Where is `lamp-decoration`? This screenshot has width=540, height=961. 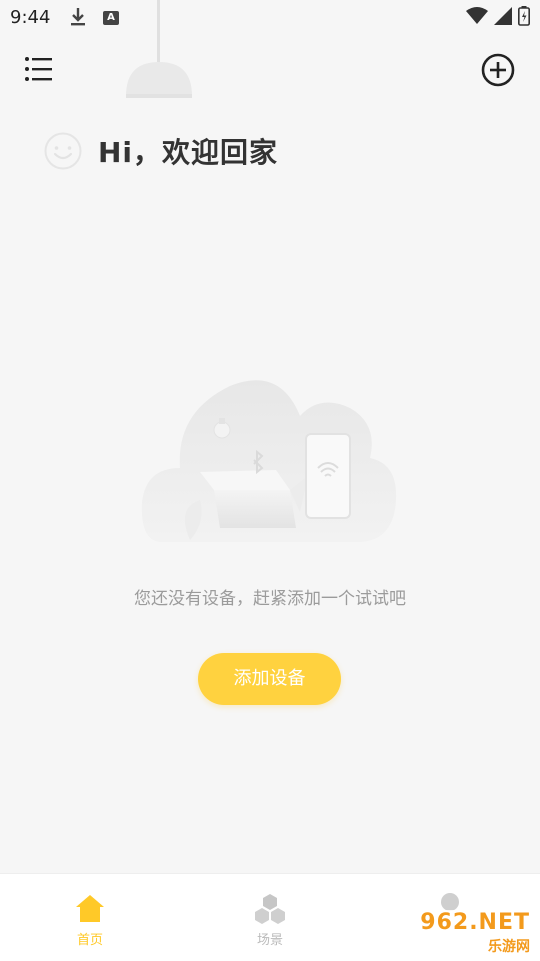
lamp-decoration is located at coordinates (159, 52).